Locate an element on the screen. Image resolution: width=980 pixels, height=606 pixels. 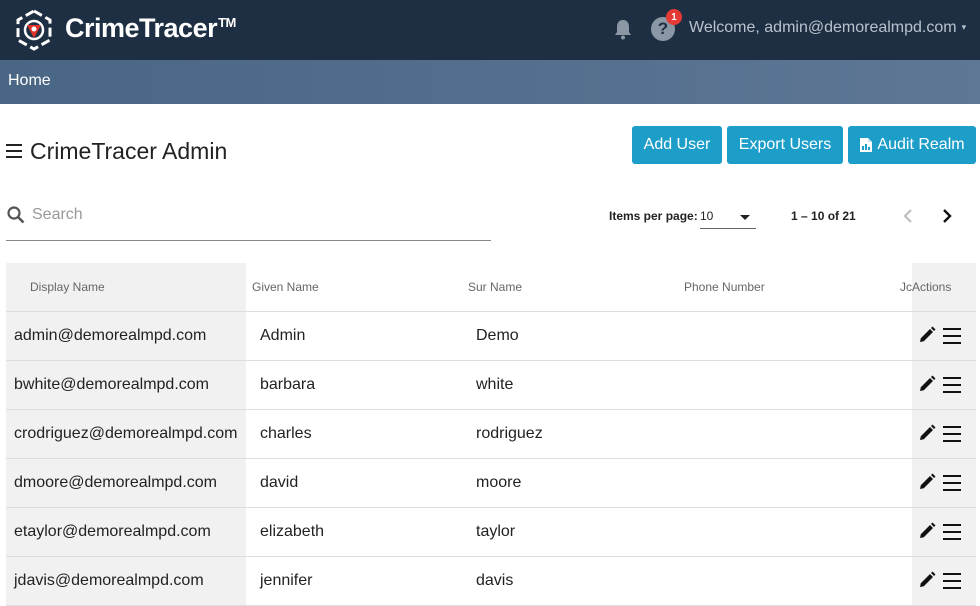
previous-page-icon is located at coordinates (908, 216).